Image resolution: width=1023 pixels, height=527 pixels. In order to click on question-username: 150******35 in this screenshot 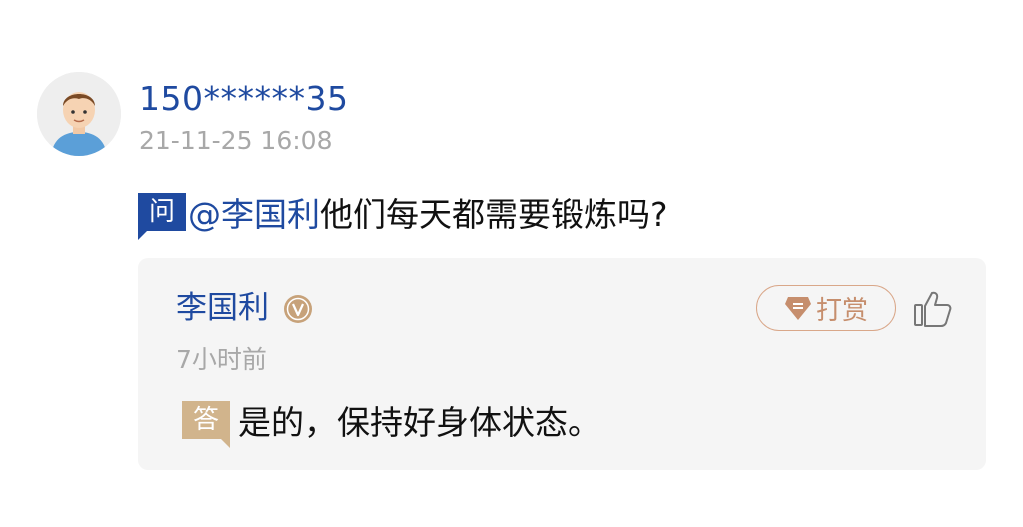, I will do `click(243, 99)`.